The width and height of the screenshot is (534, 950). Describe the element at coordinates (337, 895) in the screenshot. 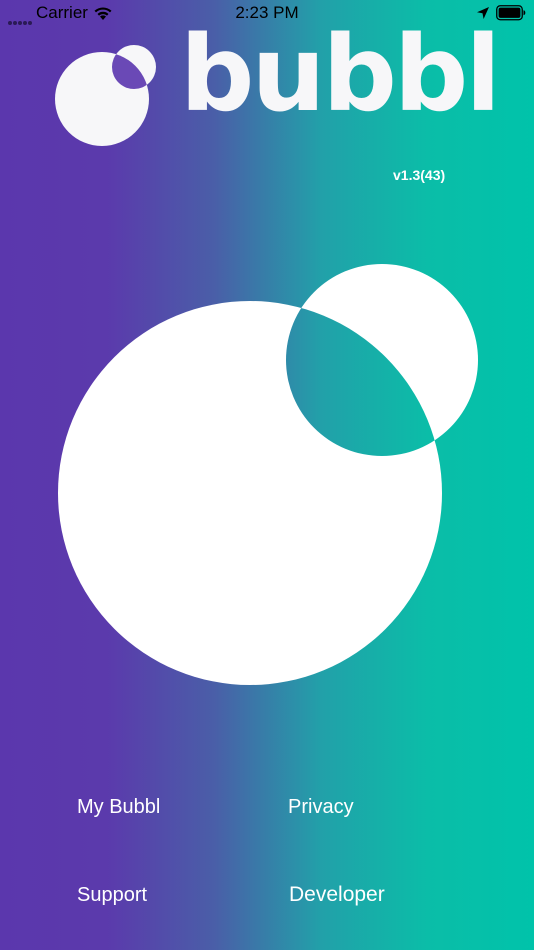

I see `developer-link: Developer` at that location.